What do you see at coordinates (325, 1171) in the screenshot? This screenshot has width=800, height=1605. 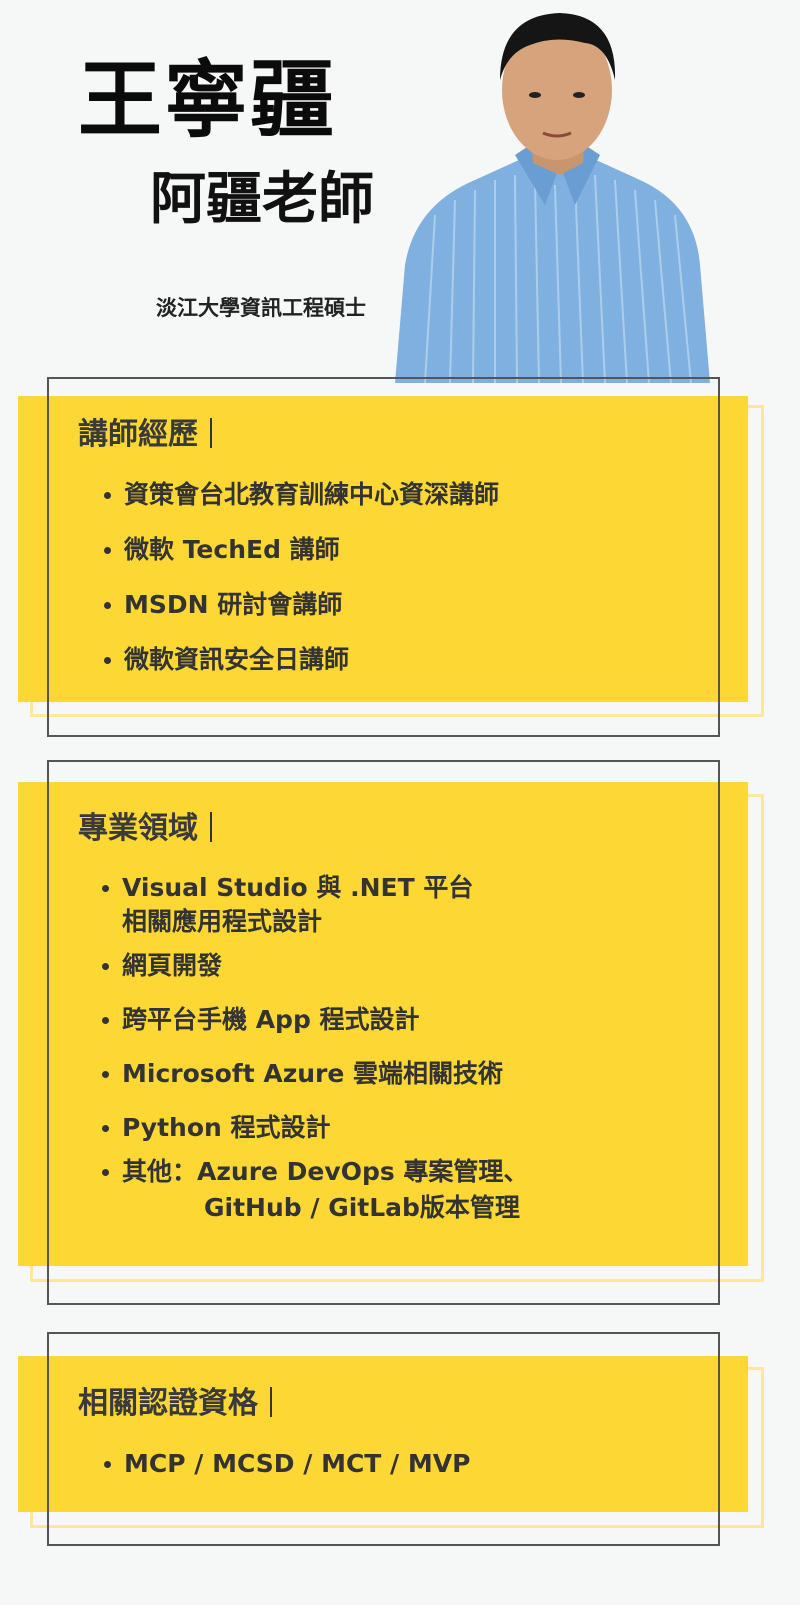 I see `list-item-line: 其他：Azure DevOps 專案管理、` at bounding box center [325, 1171].